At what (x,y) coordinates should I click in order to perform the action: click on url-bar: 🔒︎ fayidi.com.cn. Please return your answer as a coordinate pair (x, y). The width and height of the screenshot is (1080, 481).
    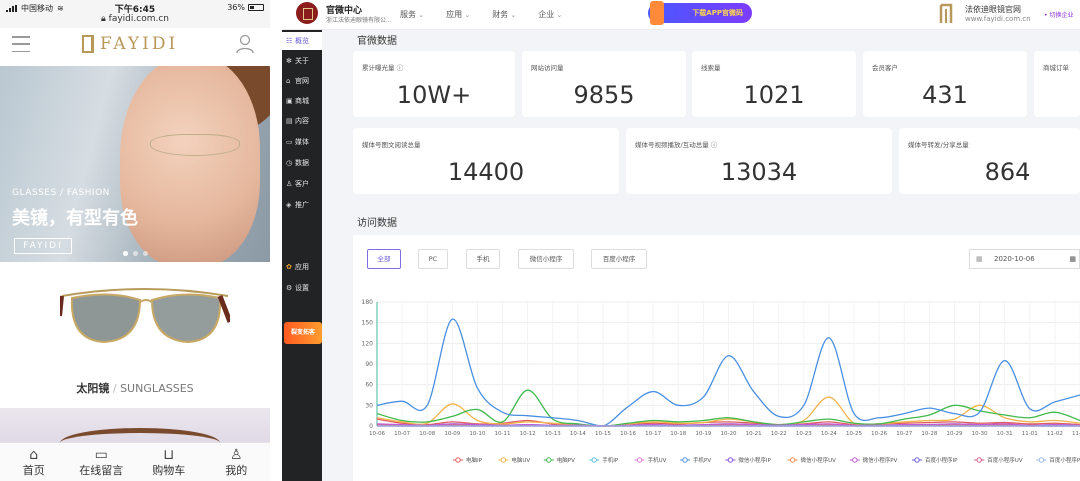
    Looking at the image, I should click on (135, 19).